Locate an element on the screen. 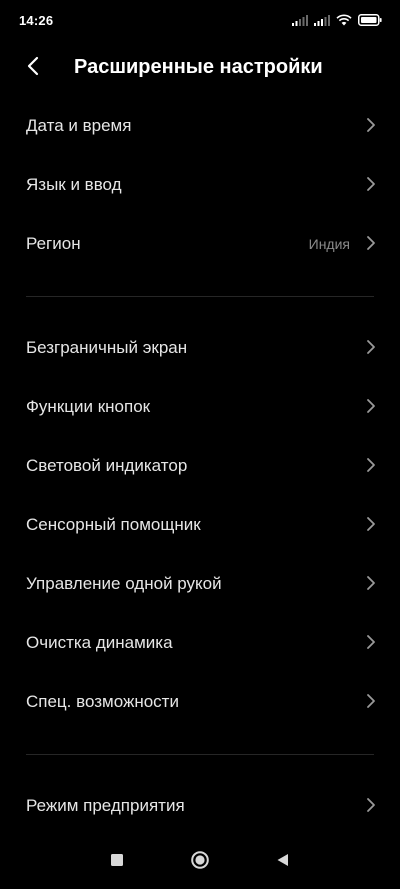 The height and width of the screenshot is (889, 400). status-icons is located at coordinates (337, 20).